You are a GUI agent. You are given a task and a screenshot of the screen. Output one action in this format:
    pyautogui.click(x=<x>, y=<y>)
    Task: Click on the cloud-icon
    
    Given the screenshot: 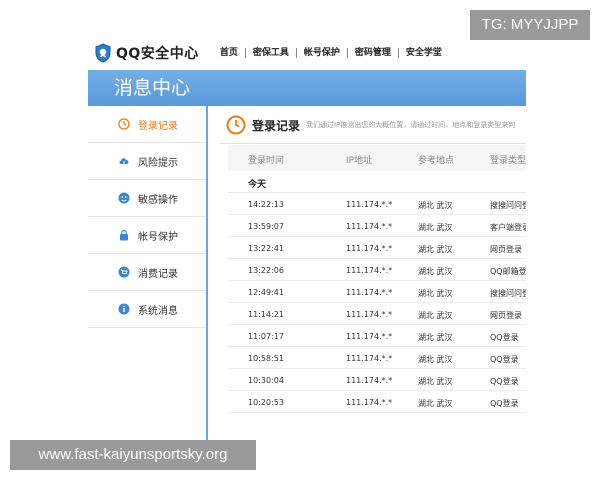 What is the action you would take?
    pyautogui.click(x=124, y=162)
    